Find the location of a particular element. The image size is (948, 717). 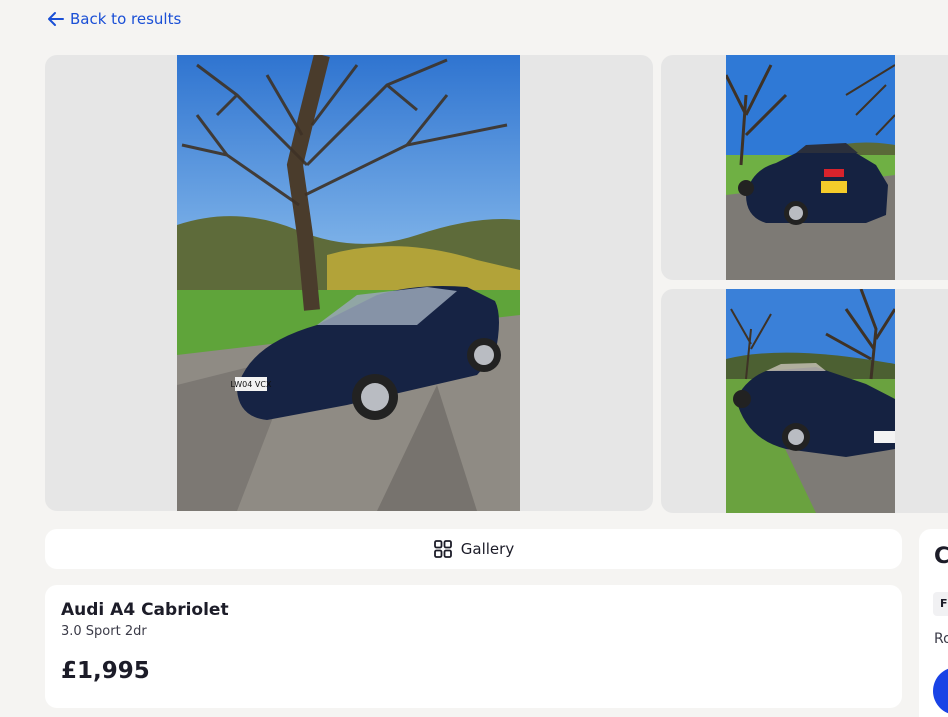

seller-side-card: C F Ro is located at coordinates (933, 623).